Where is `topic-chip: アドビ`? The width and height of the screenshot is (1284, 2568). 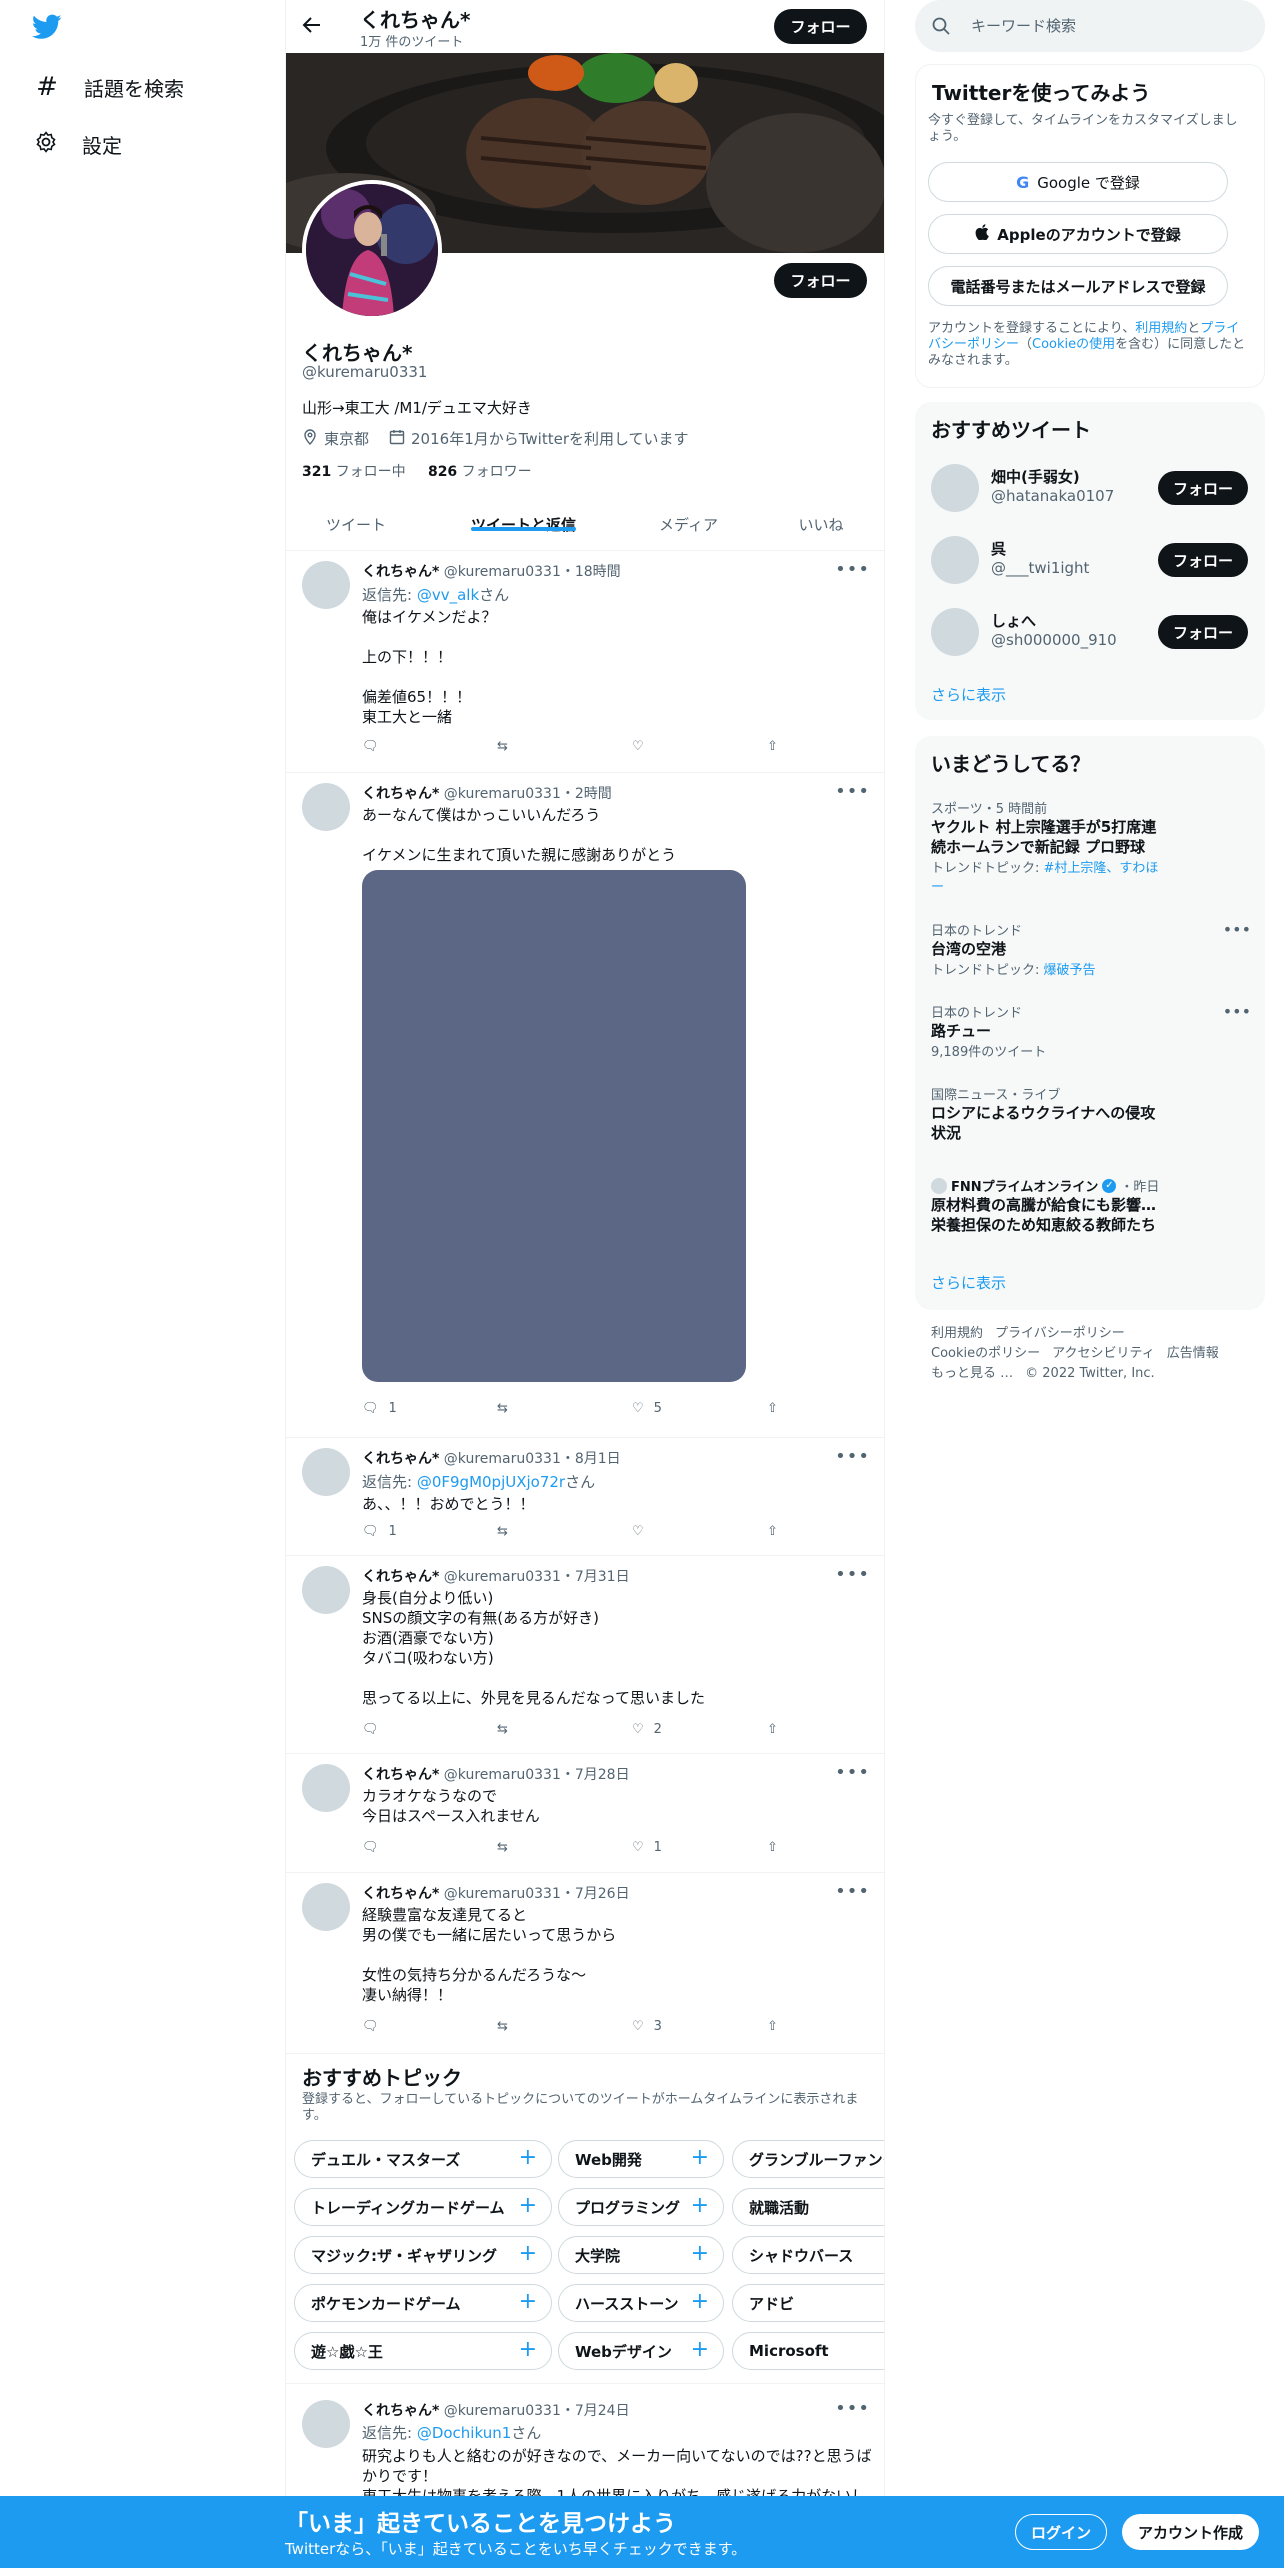
topic-chip: アドビ is located at coordinates (808, 2303).